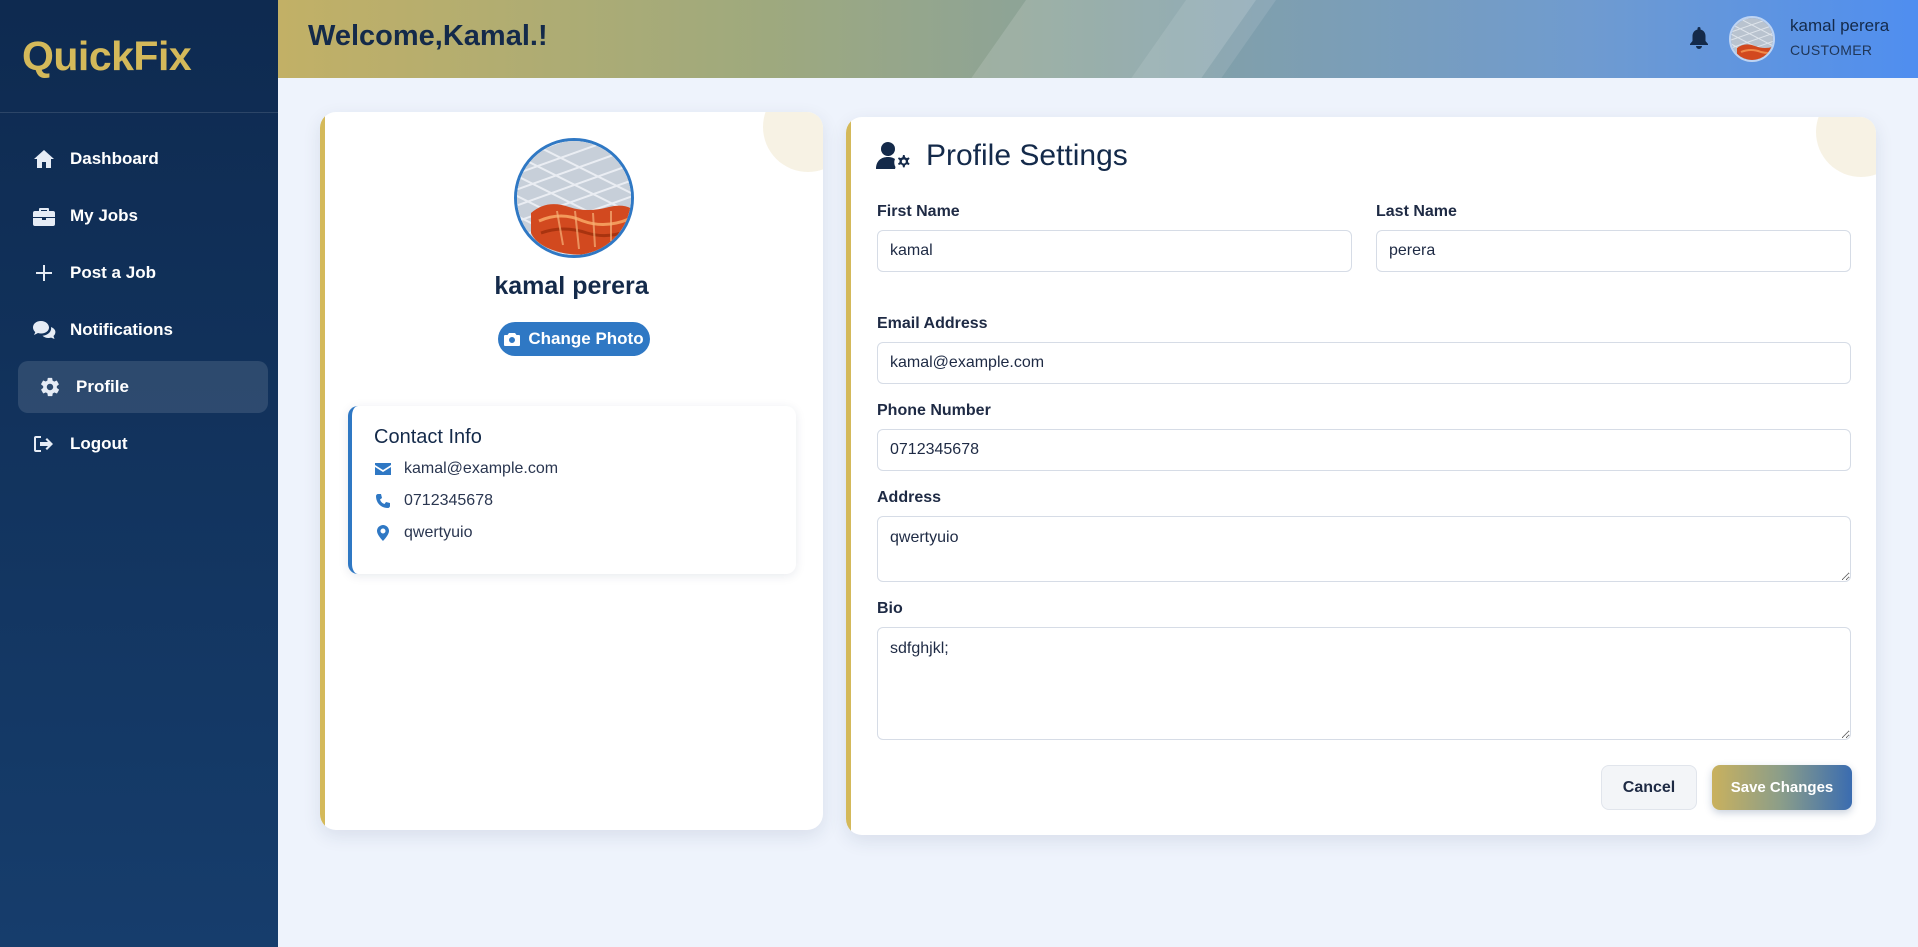  I want to click on brand: QuickFix, so click(139, 56).